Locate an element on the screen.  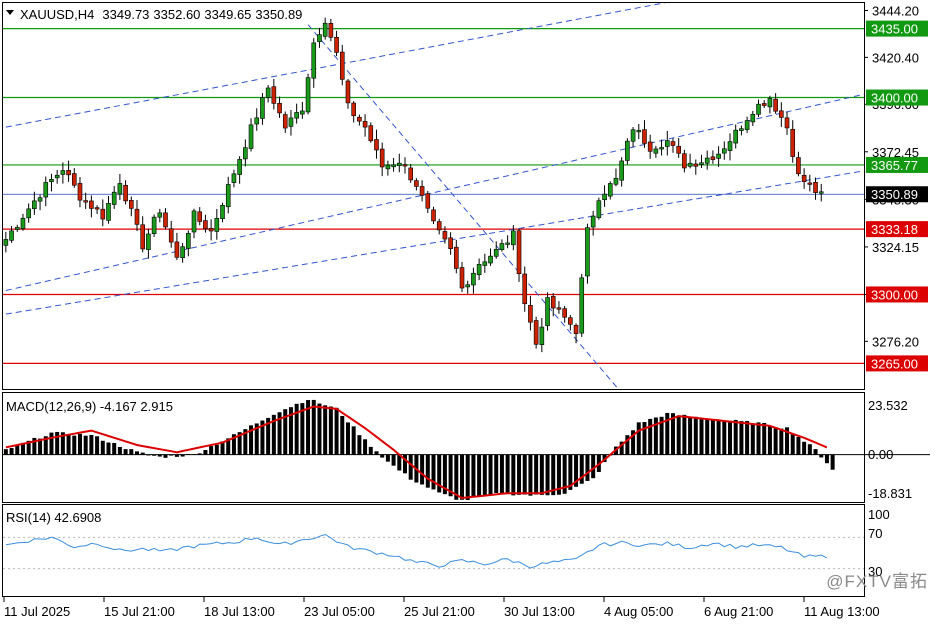
level-tag-text-3265.00: 3265.00 is located at coordinates (894, 363).